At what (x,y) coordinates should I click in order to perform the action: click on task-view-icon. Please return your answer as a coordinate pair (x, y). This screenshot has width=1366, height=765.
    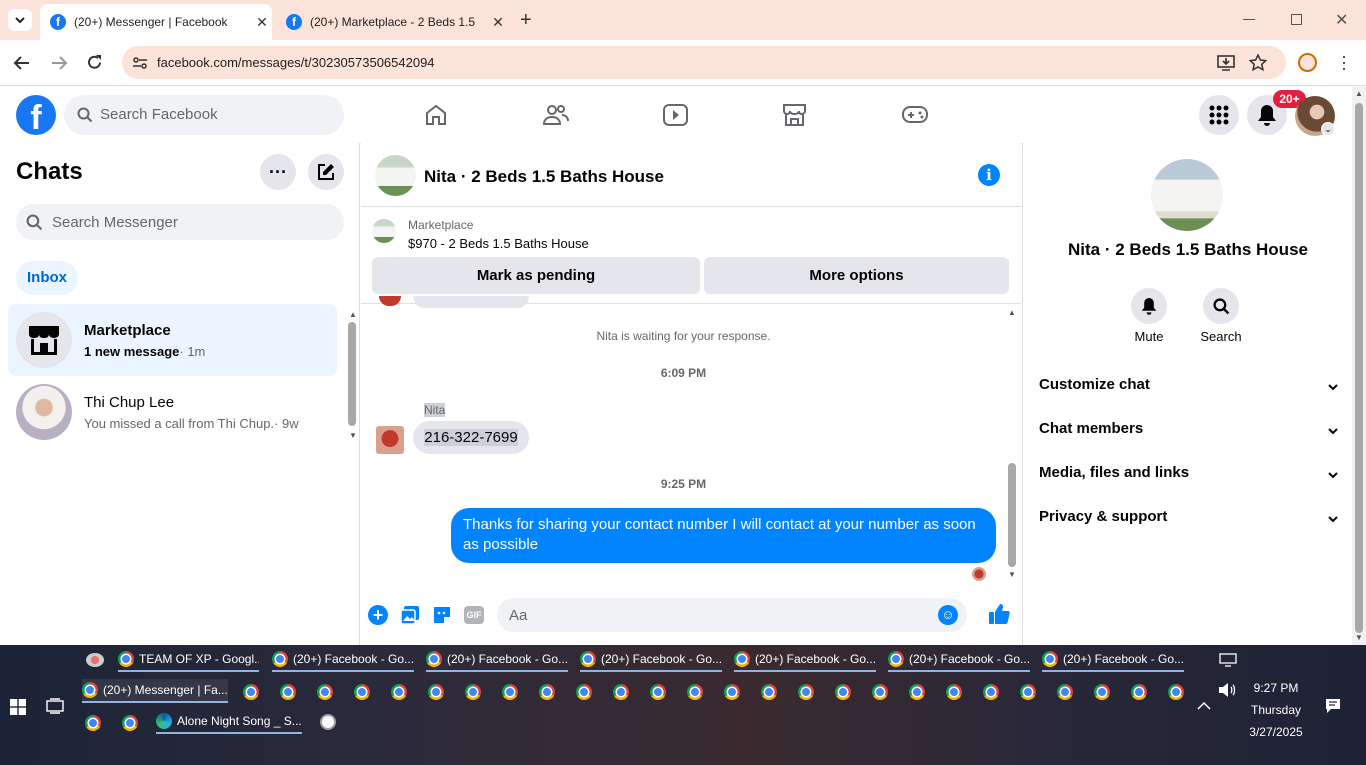
    Looking at the image, I should click on (55, 706).